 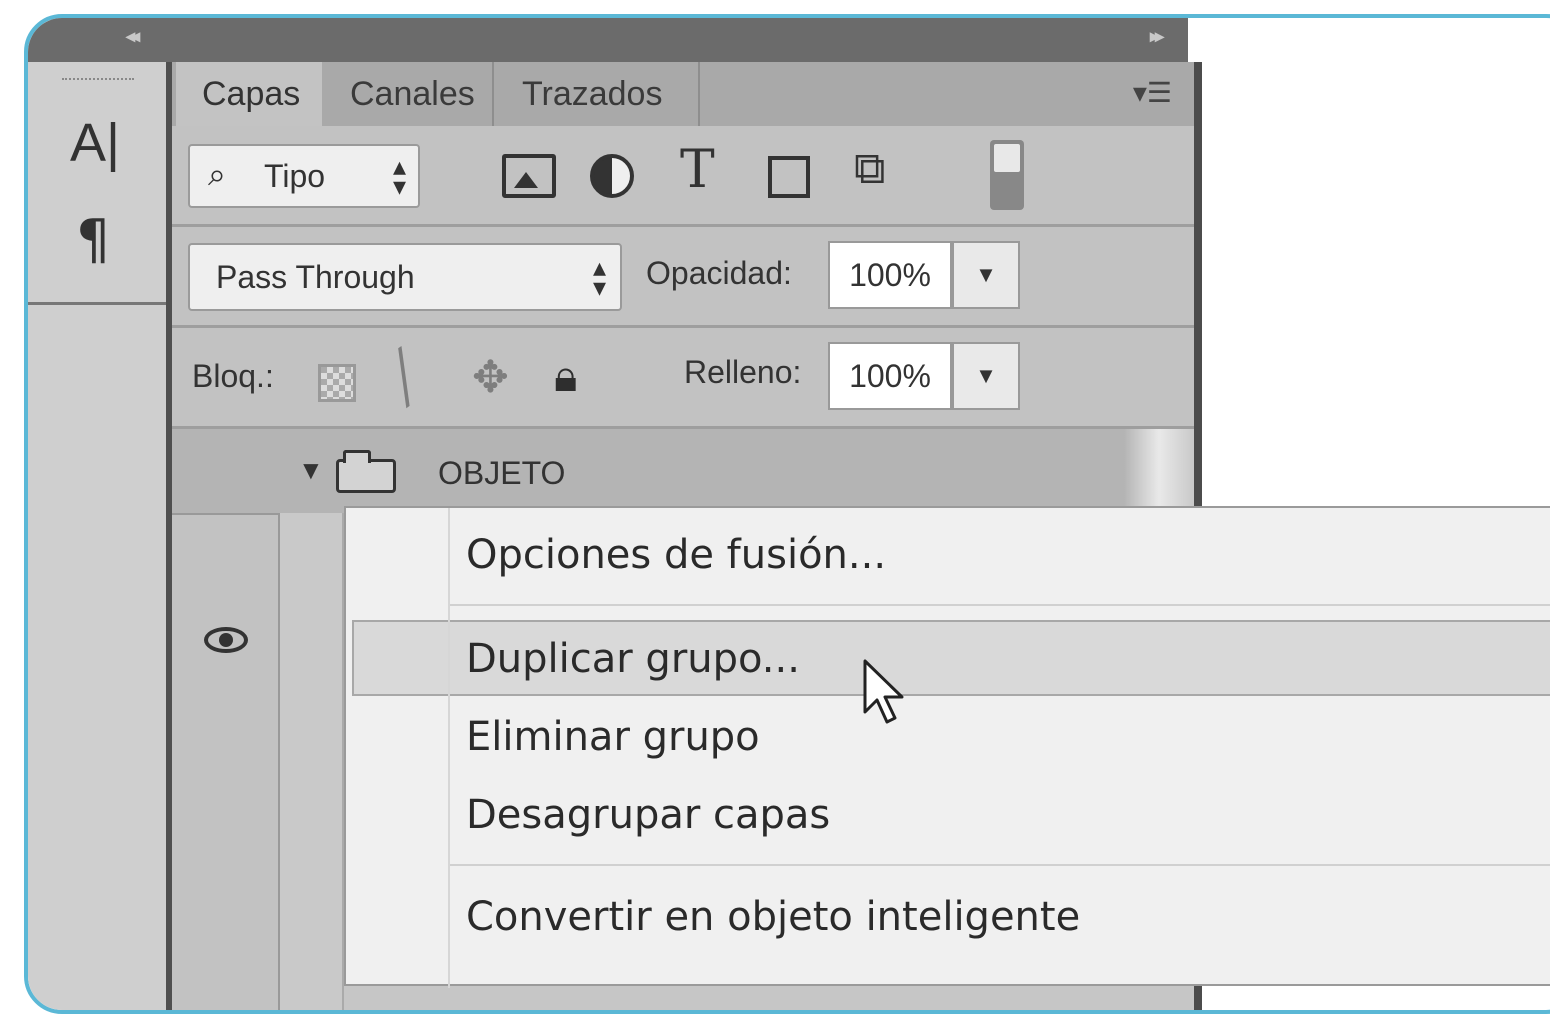 What do you see at coordinates (337, 383) in the screenshot?
I see `lock-transparent-icon` at bounding box center [337, 383].